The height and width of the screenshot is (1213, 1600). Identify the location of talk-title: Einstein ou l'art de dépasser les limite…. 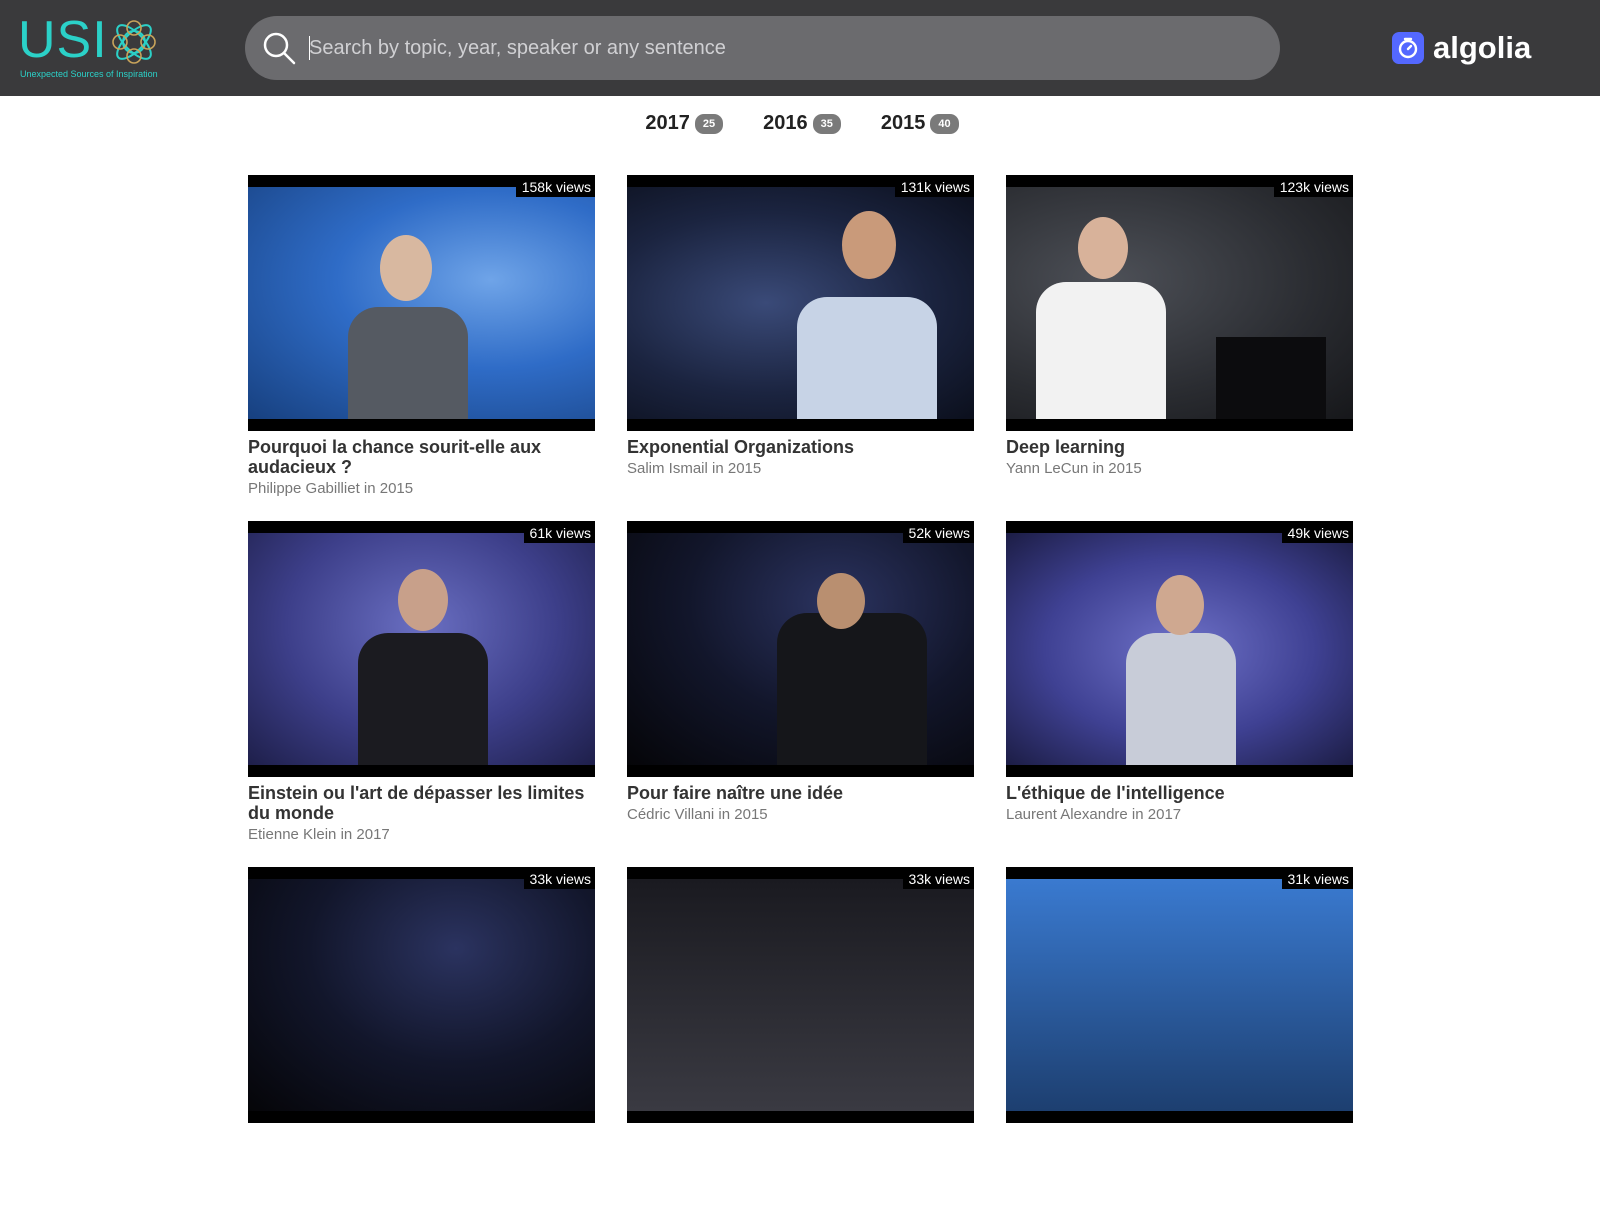
(421, 803).